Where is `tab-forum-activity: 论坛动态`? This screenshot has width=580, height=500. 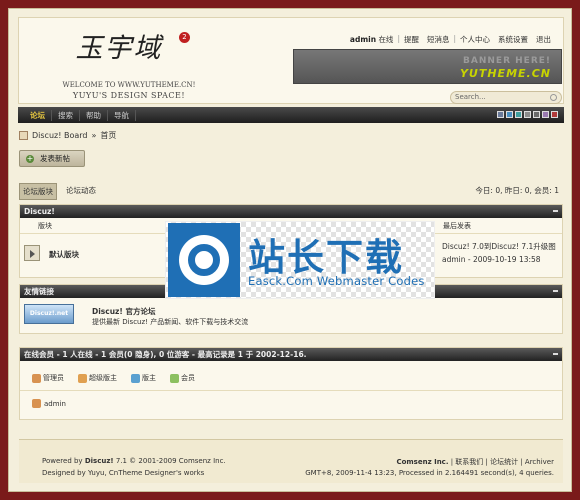 tab-forum-activity: 论坛动态 is located at coordinates (81, 191).